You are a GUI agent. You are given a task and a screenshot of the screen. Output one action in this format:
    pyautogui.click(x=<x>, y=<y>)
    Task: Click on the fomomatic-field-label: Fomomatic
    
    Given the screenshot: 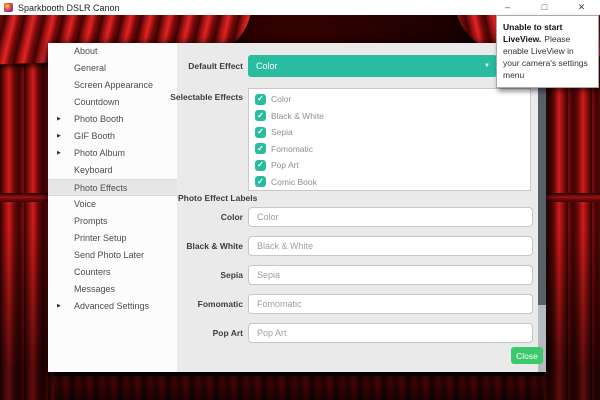 What is the action you would take?
    pyautogui.click(x=220, y=304)
    